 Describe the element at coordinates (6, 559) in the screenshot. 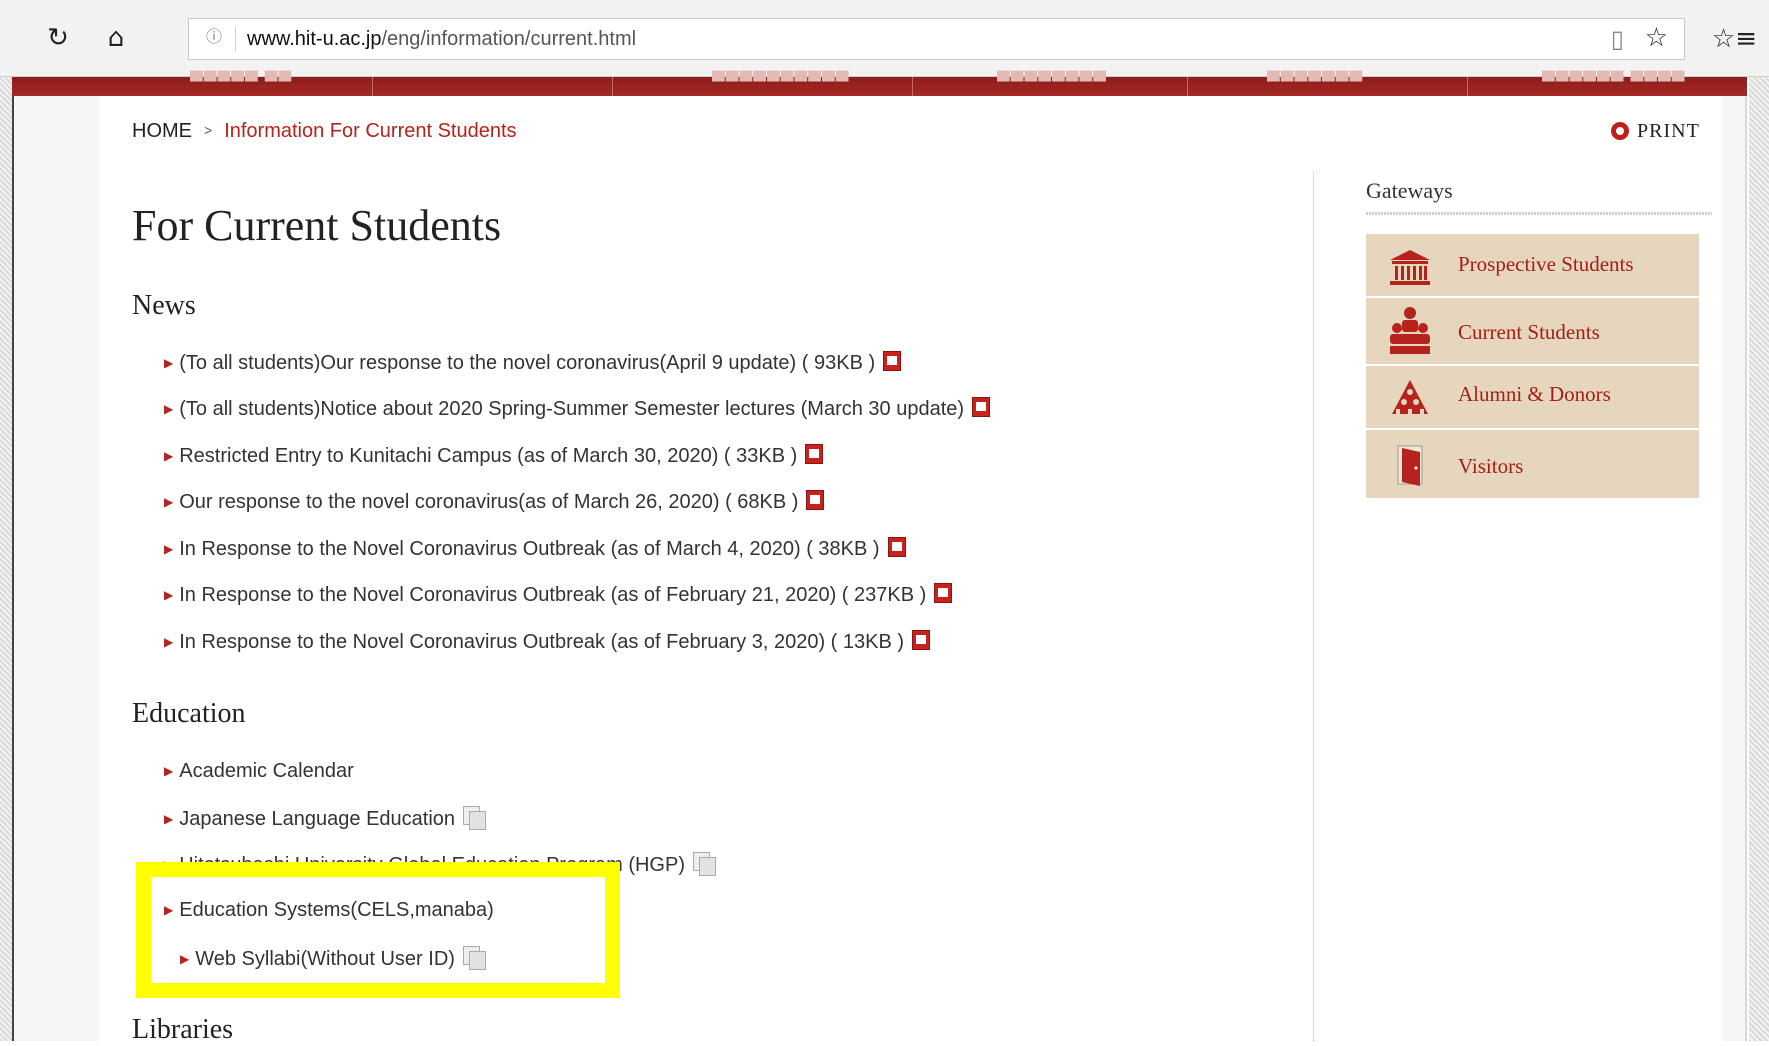

I see `page-background-left` at that location.